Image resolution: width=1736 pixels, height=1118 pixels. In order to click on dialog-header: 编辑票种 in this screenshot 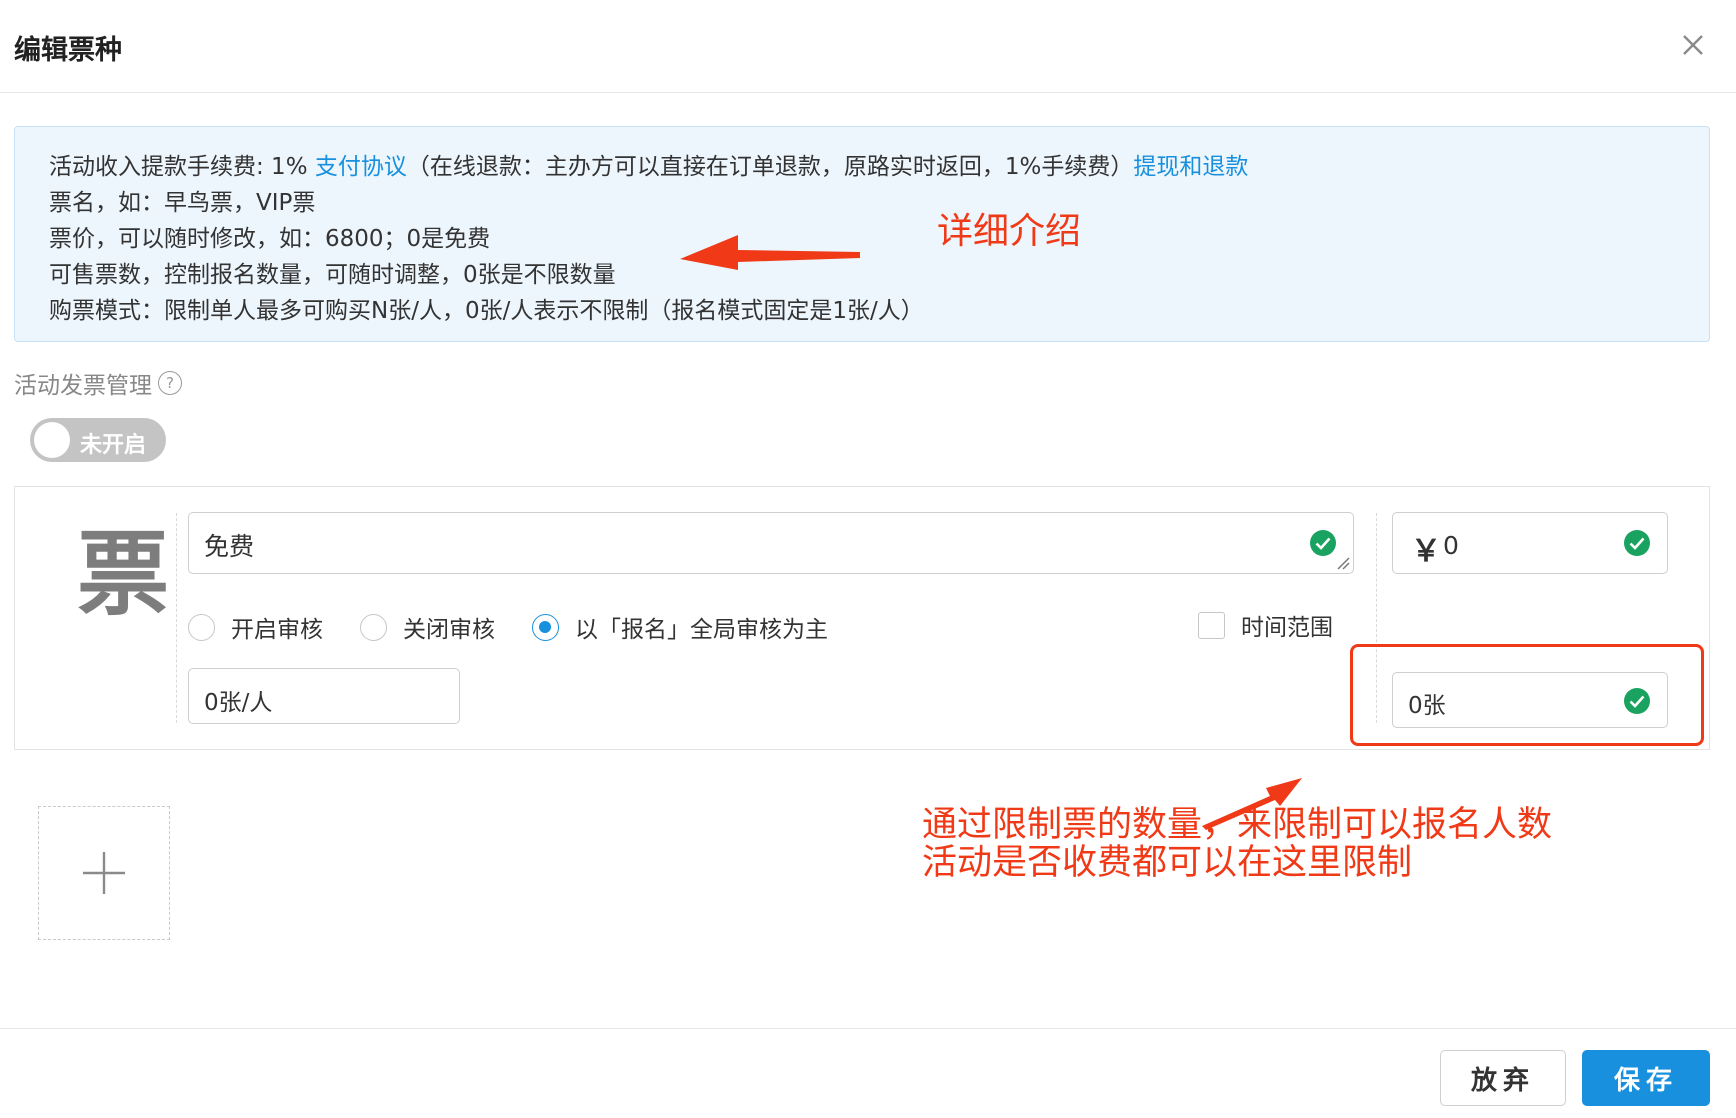, I will do `click(868, 46)`.